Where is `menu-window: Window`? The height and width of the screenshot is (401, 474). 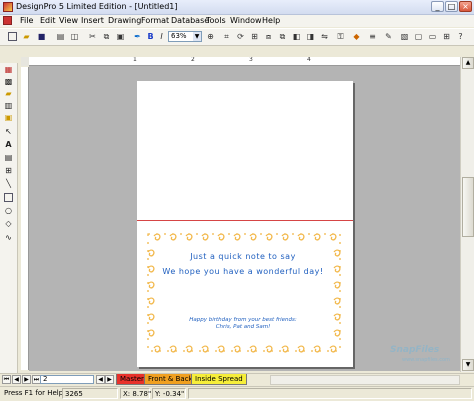
menu-window: Window is located at coordinates (246, 21).